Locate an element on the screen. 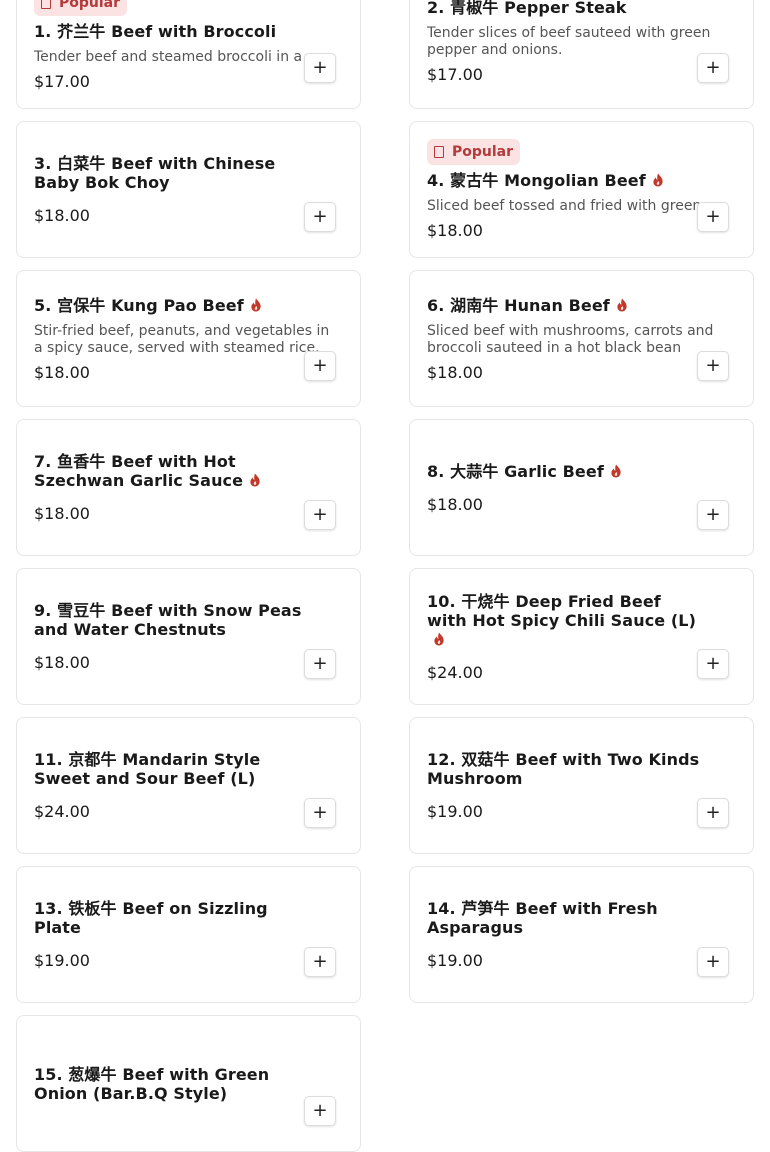  popular-badge-label: Popular is located at coordinates (483, 152).